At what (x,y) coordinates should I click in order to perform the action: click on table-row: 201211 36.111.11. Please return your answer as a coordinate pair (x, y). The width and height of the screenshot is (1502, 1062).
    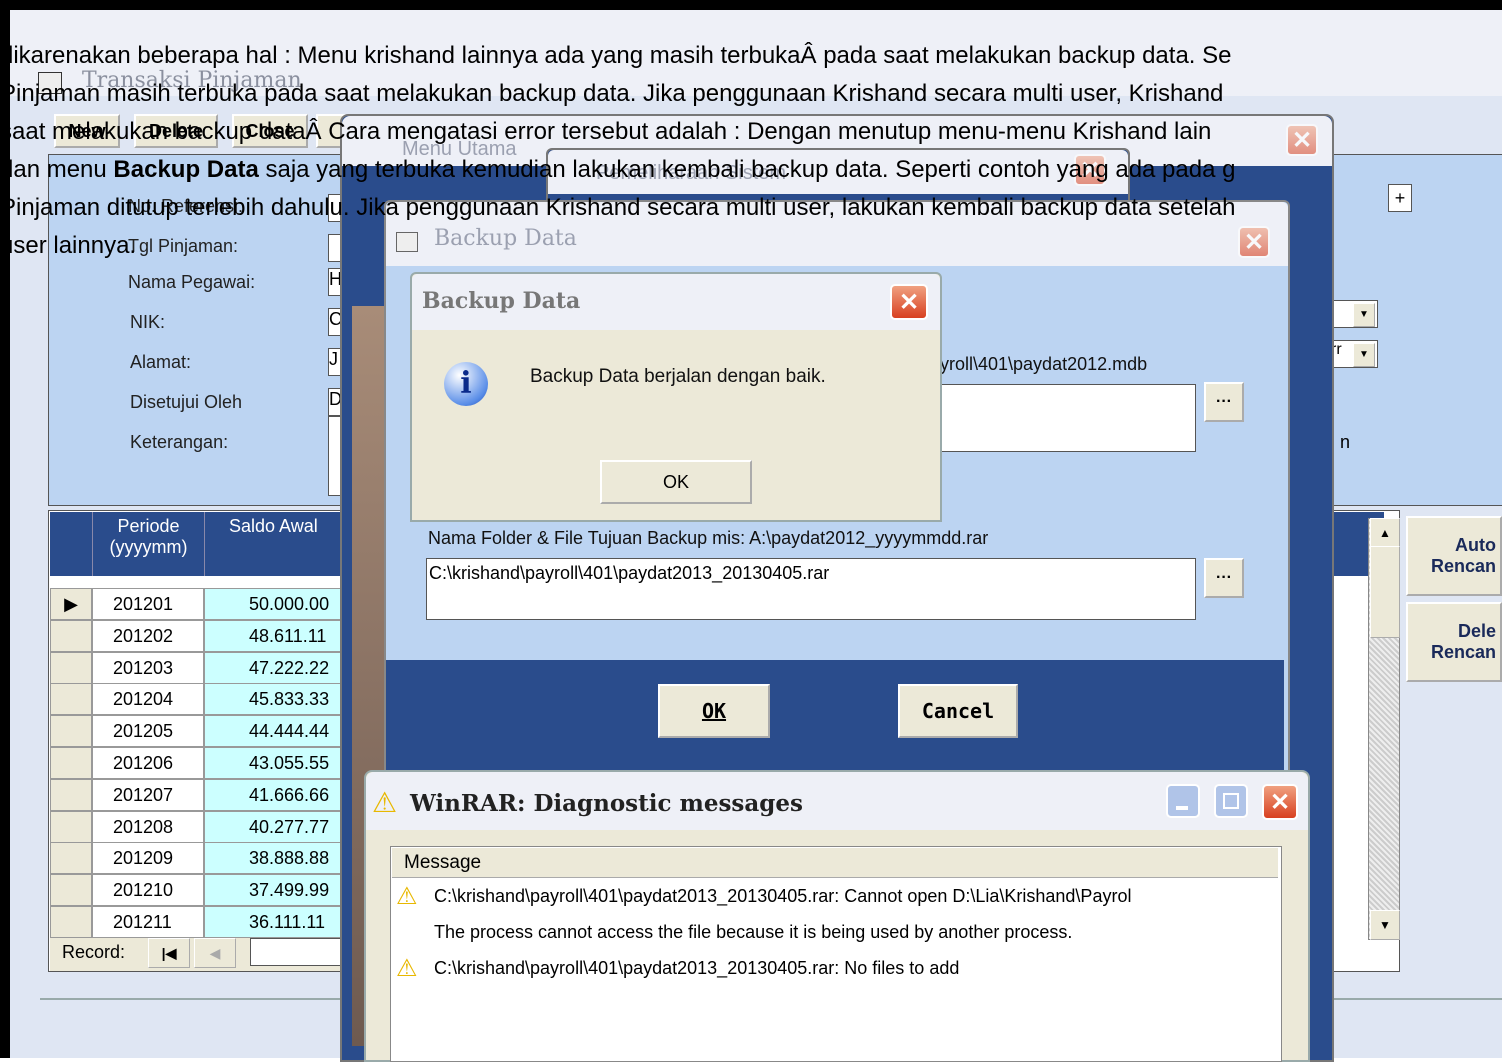
    Looking at the image, I should click on (200, 922).